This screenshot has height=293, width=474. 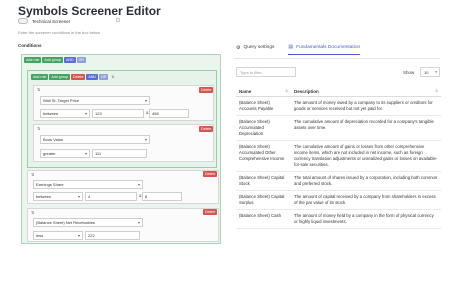 What do you see at coordinates (95, 100) in the screenshot?
I see `field-select: Wall St. Target Price ▾` at bounding box center [95, 100].